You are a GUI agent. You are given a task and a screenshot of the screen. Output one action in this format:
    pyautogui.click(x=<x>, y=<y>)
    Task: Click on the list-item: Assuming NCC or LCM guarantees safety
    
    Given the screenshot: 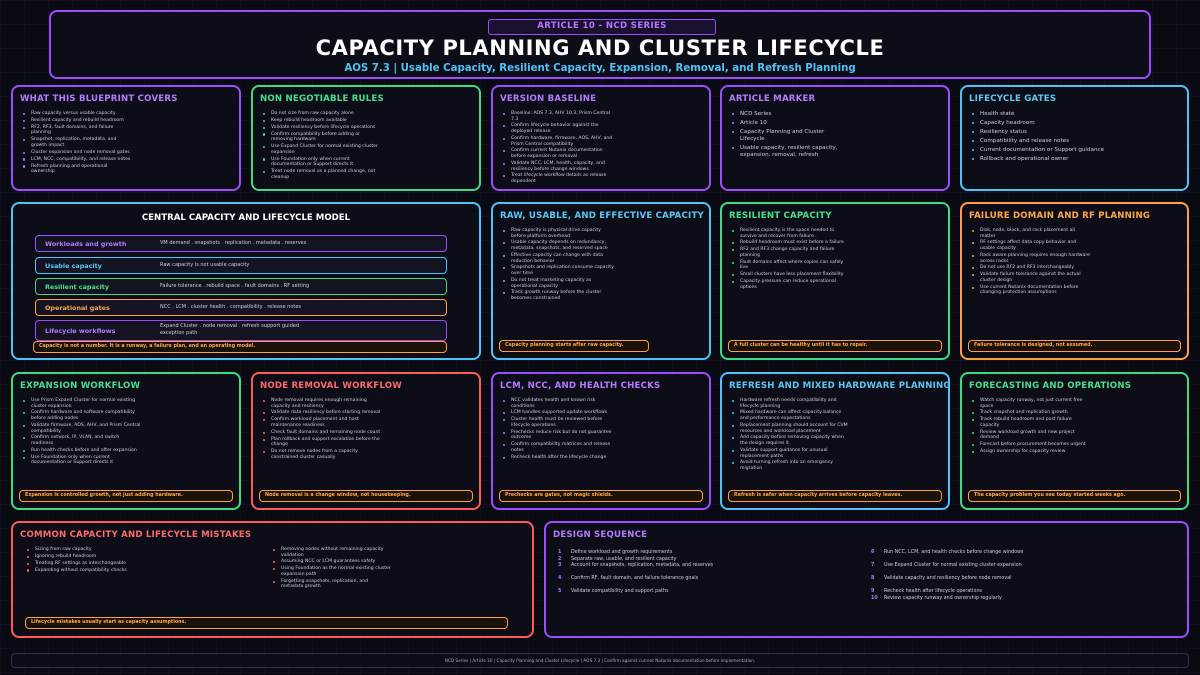 What is the action you would take?
    pyautogui.click(x=331, y=562)
    